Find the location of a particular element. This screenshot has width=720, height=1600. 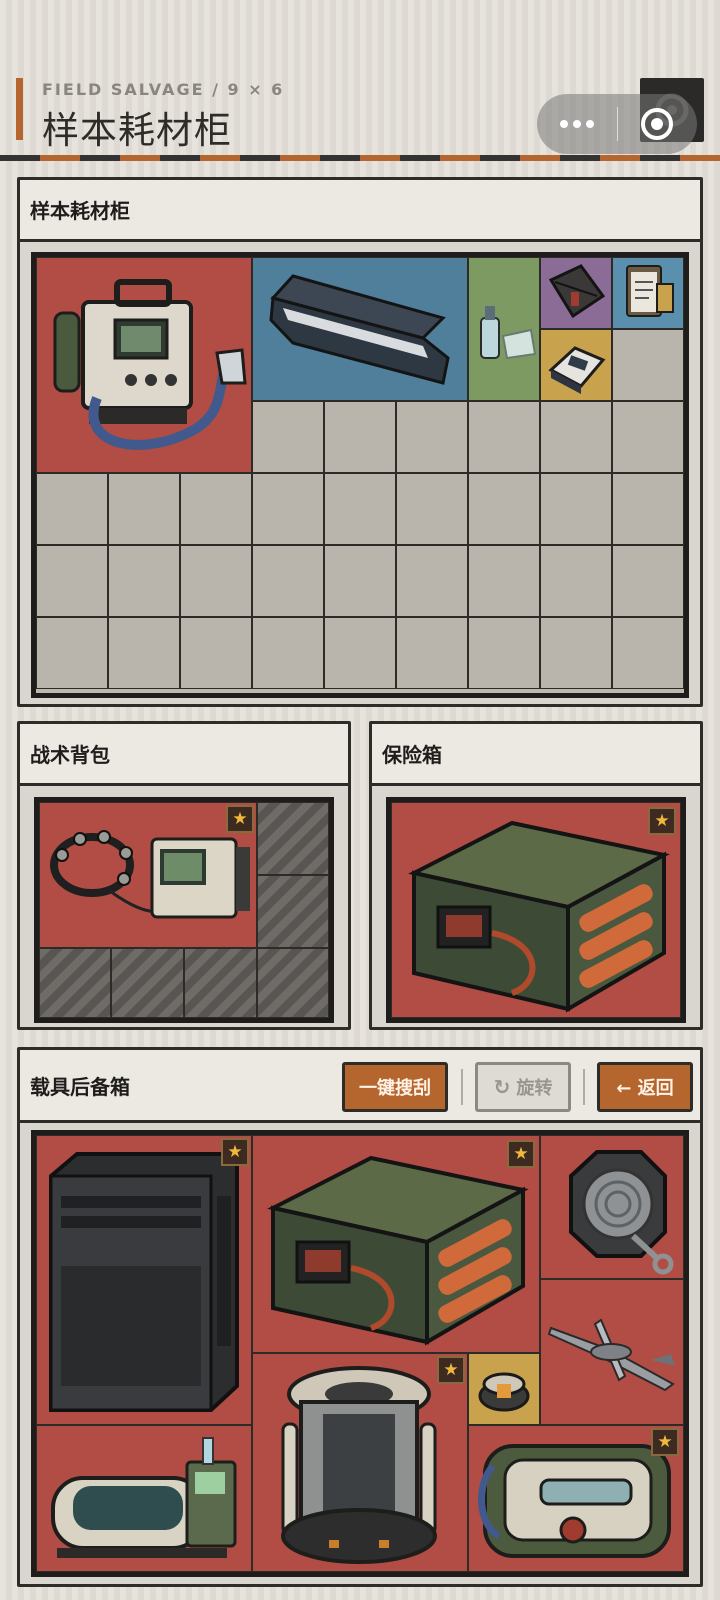

stretcher-case-icon is located at coordinates (359, 329).